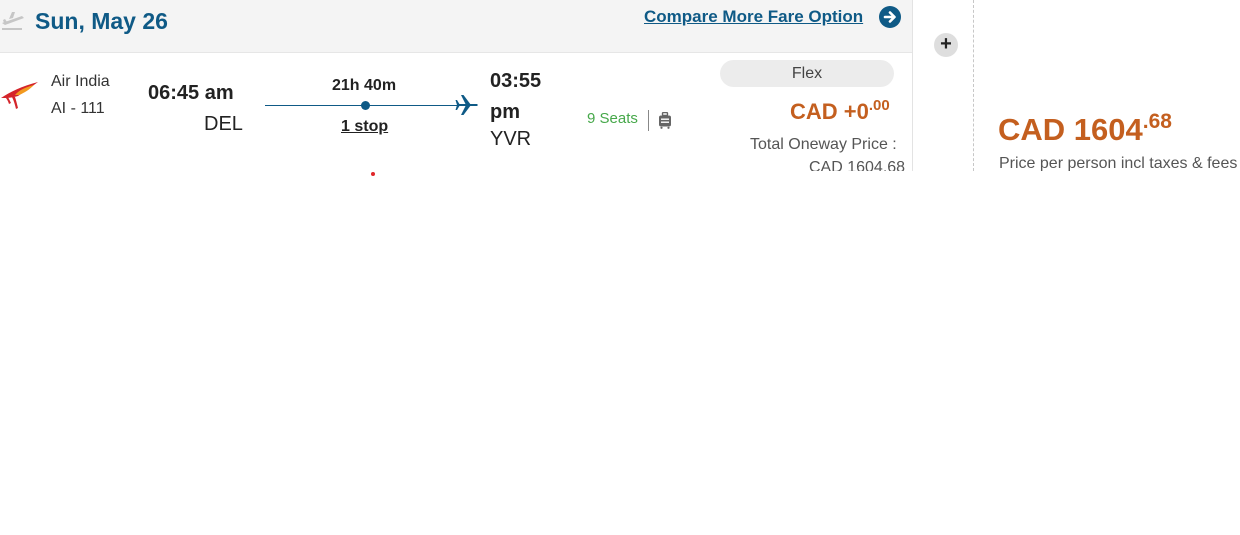 The image size is (1240, 535). Describe the element at coordinates (78, 108) in the screenshot. I see `flight-number: AI - 111` at that location.